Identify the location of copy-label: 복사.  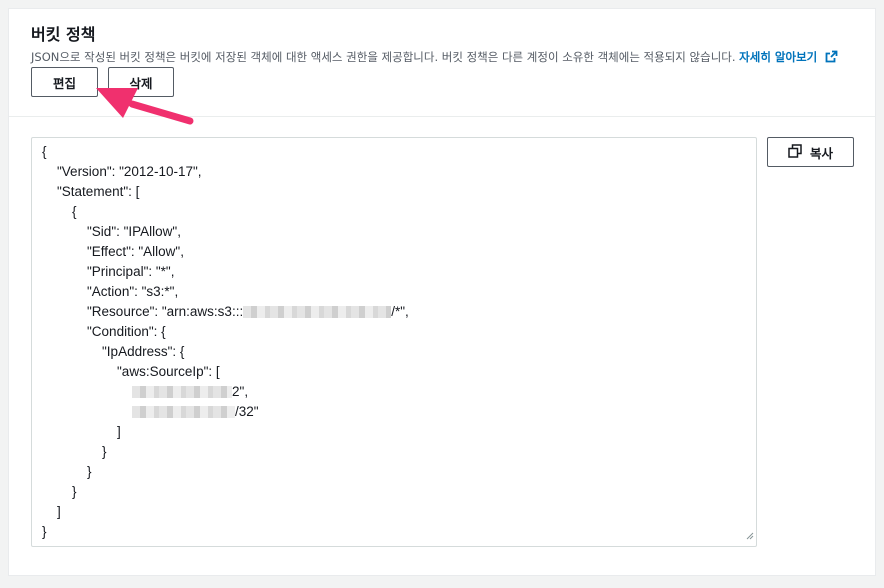
(821, 153).